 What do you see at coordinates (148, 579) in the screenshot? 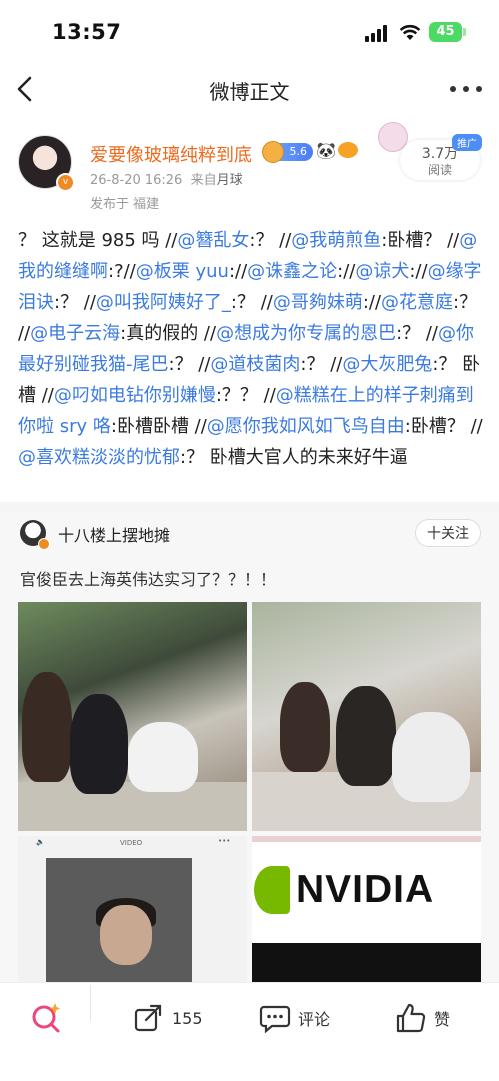
I see `retweet-text: 官俊臣去上海英伟达实习了？？！！` at bounding box center [148, 579].